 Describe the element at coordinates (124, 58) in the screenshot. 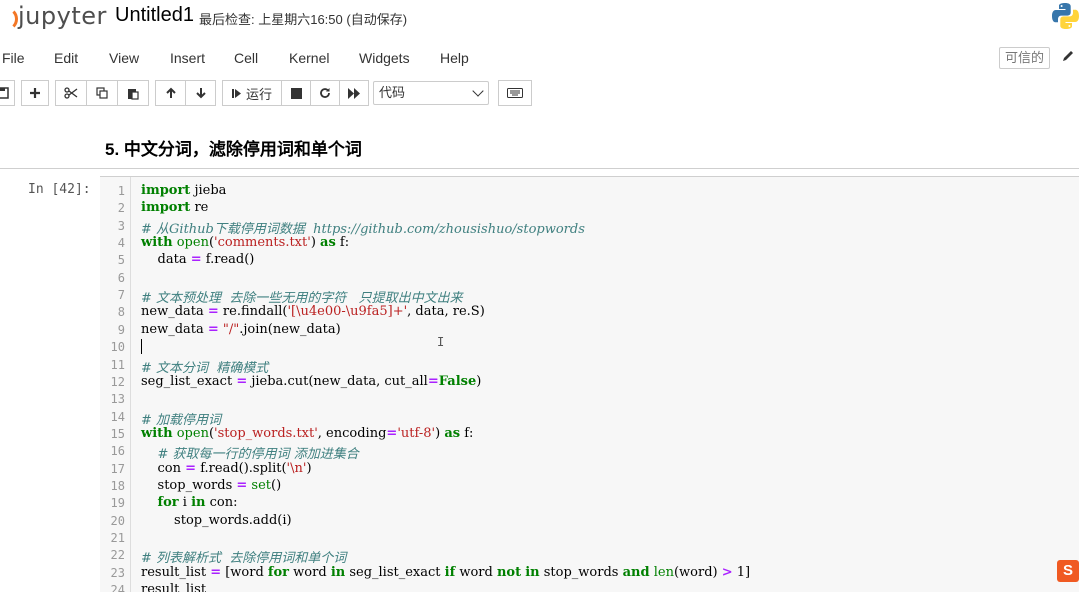

I see `menu-view: View` at that location.